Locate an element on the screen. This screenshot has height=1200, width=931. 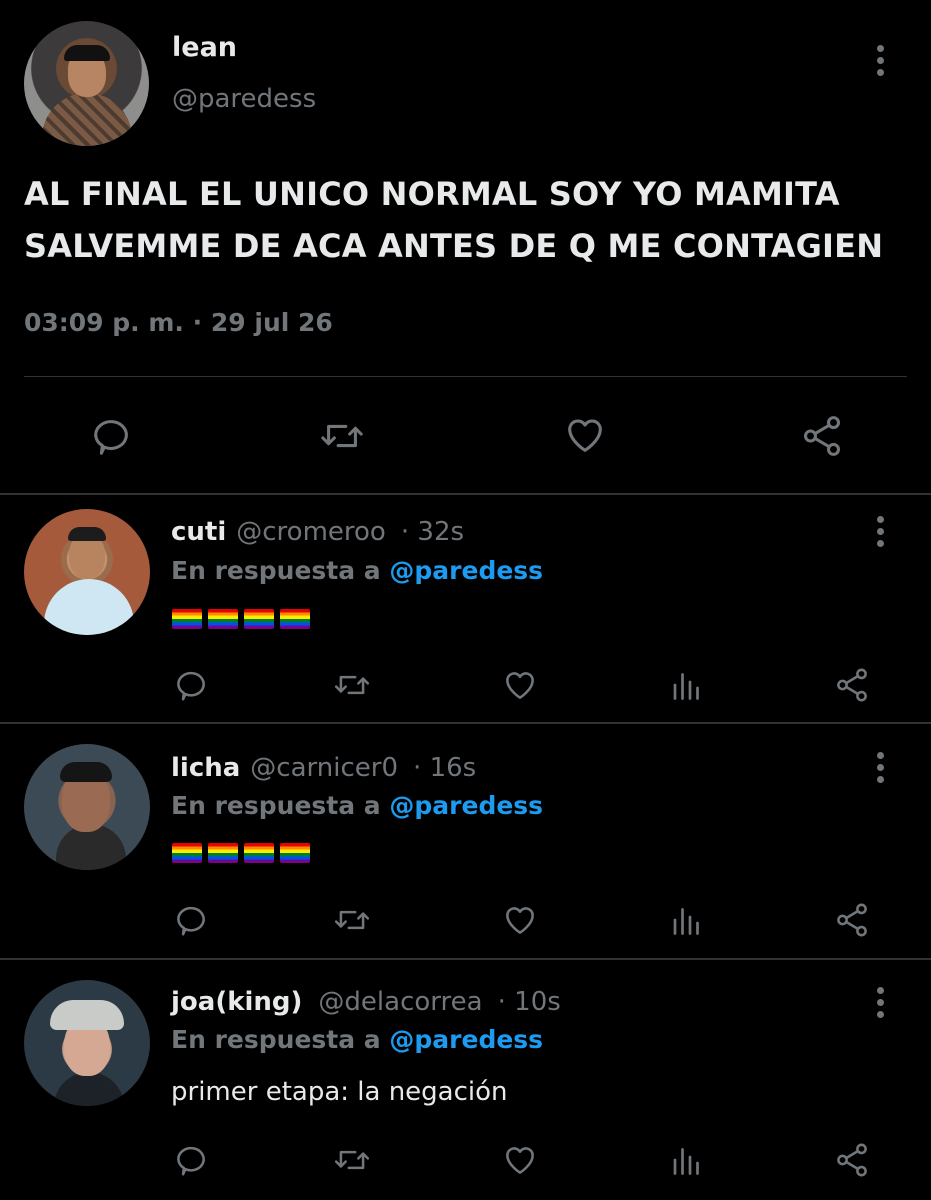
main-author-avatar is located at coordinates (86, 83).